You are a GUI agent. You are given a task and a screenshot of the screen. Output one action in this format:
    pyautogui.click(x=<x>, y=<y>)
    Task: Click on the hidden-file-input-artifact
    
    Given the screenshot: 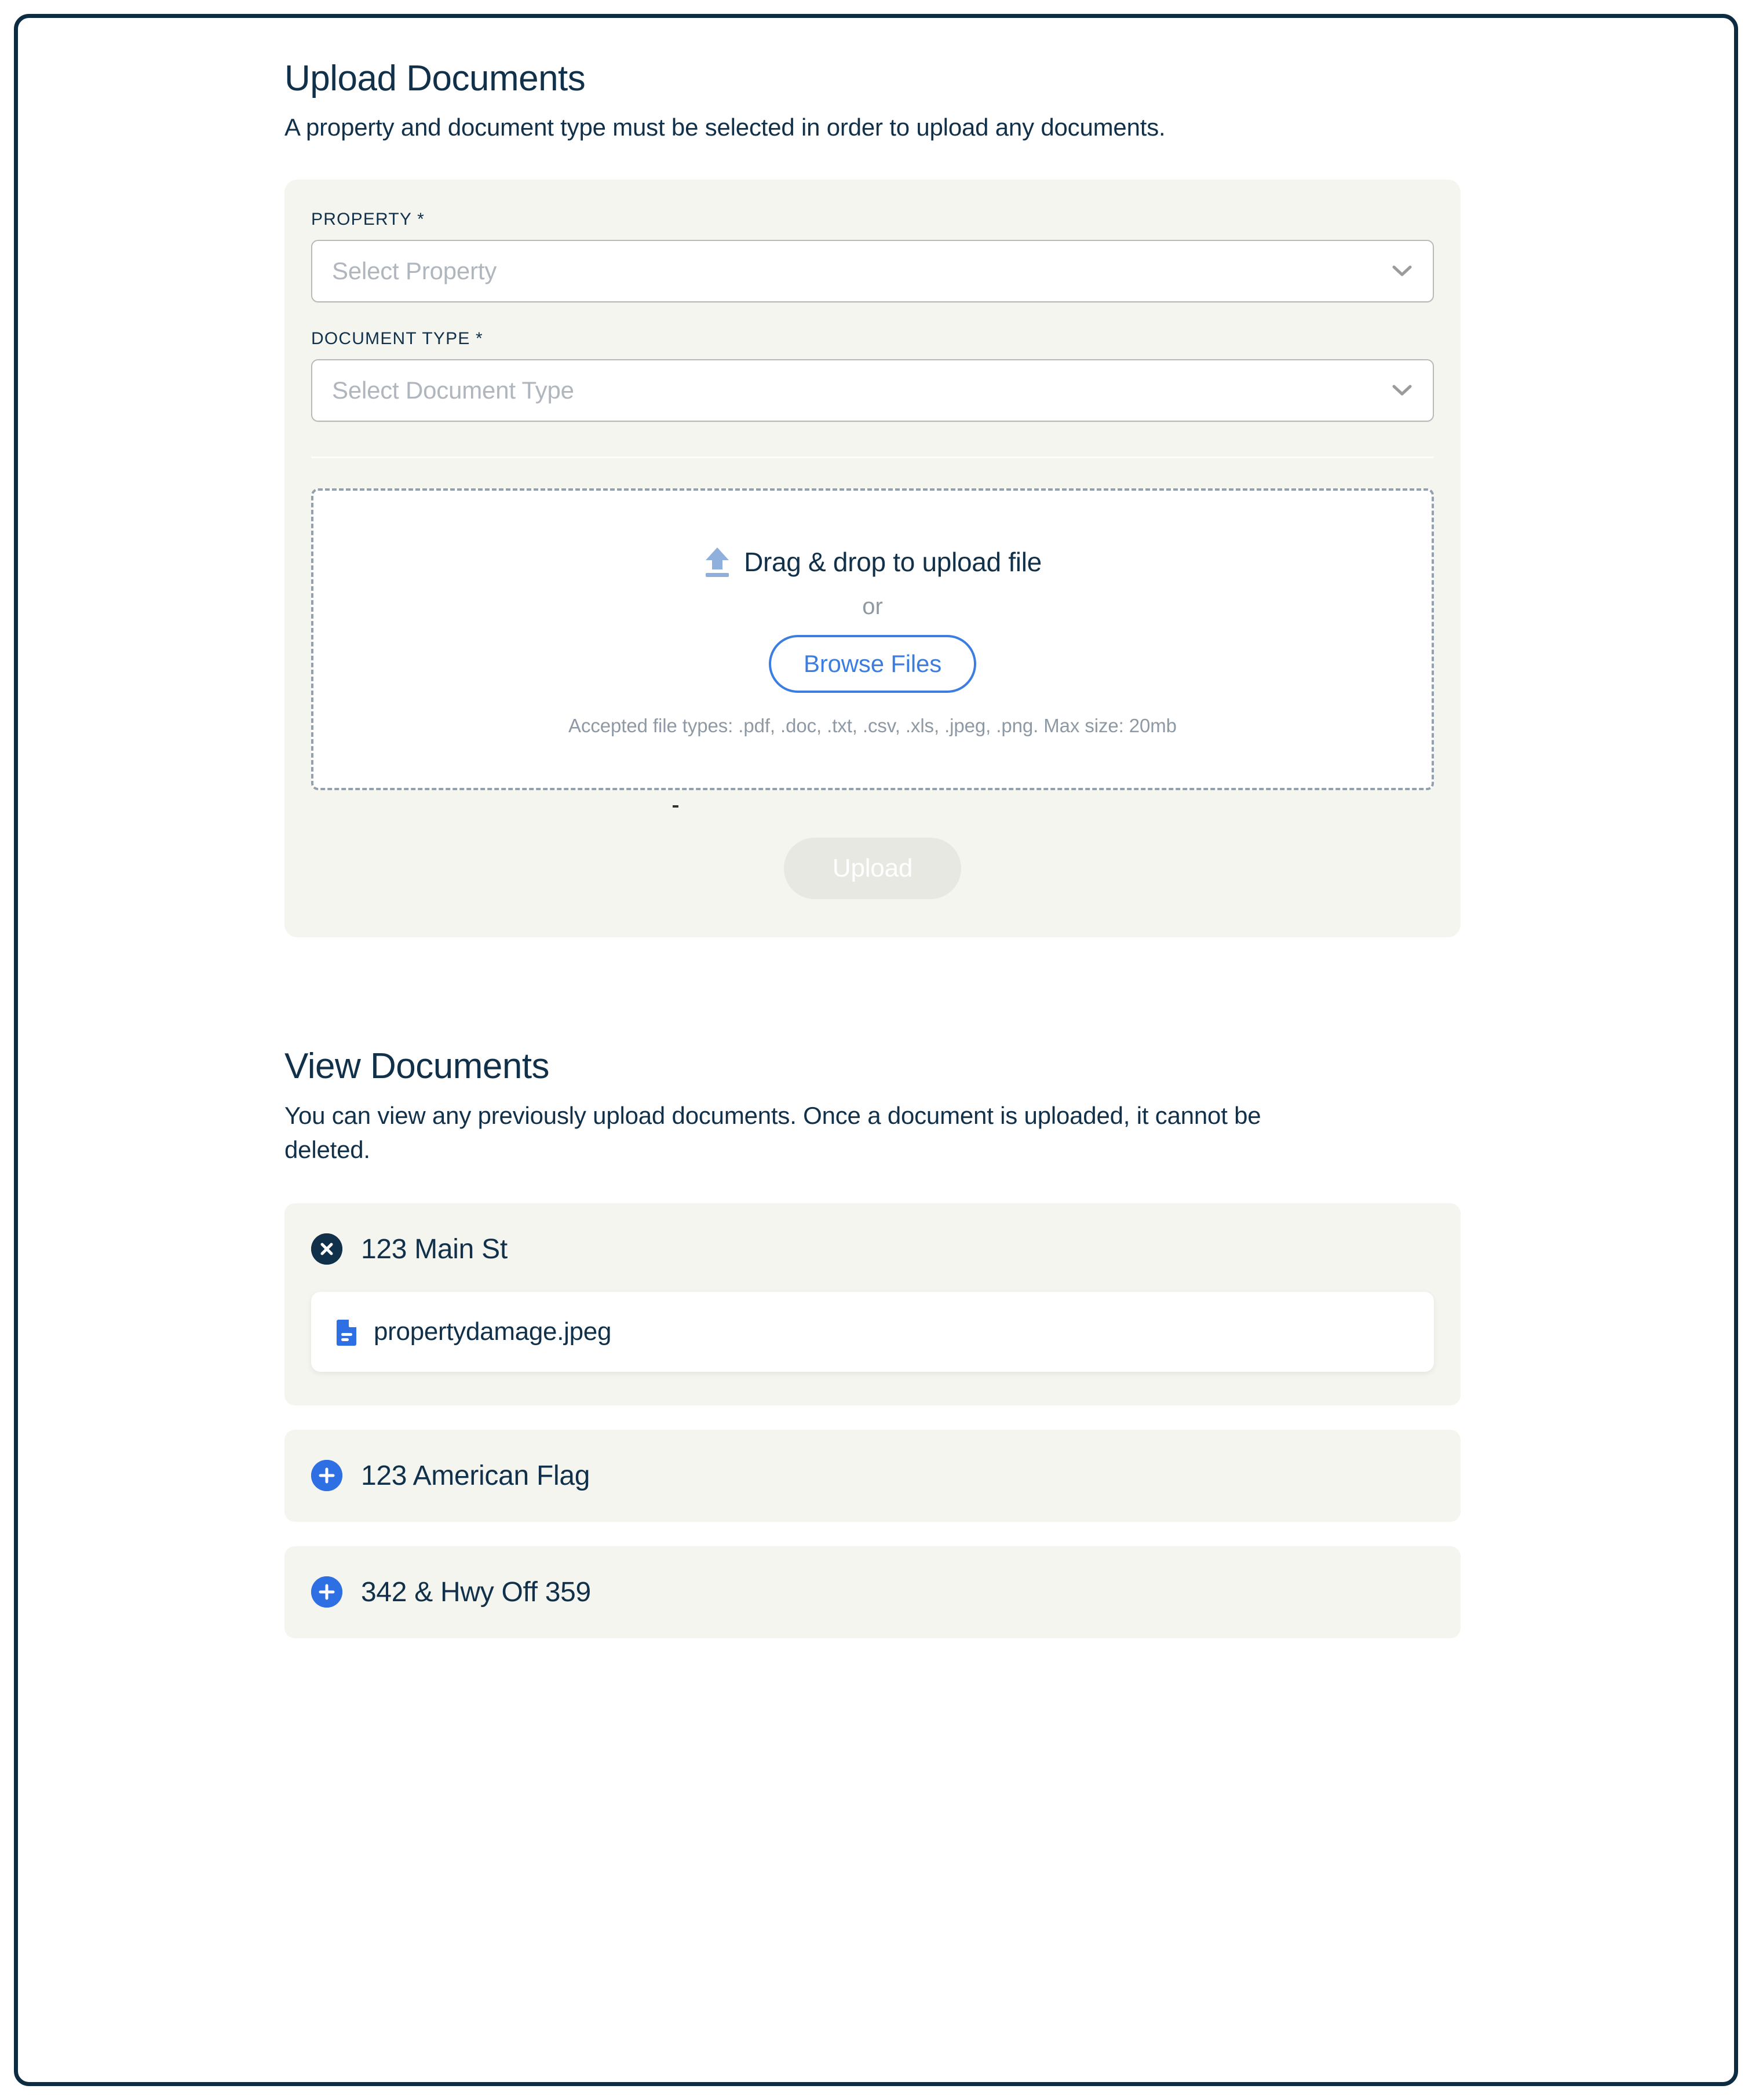 What is the action you would take?
    pyautogui.click(x=676, y=807)
    